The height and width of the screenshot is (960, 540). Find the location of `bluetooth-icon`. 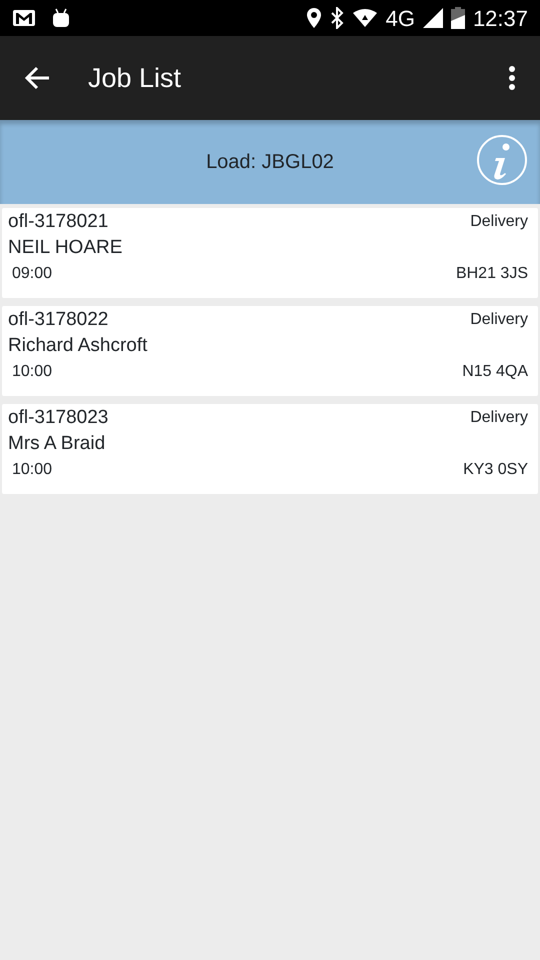

bluetooth-icon is located at coordinates (337, 18).